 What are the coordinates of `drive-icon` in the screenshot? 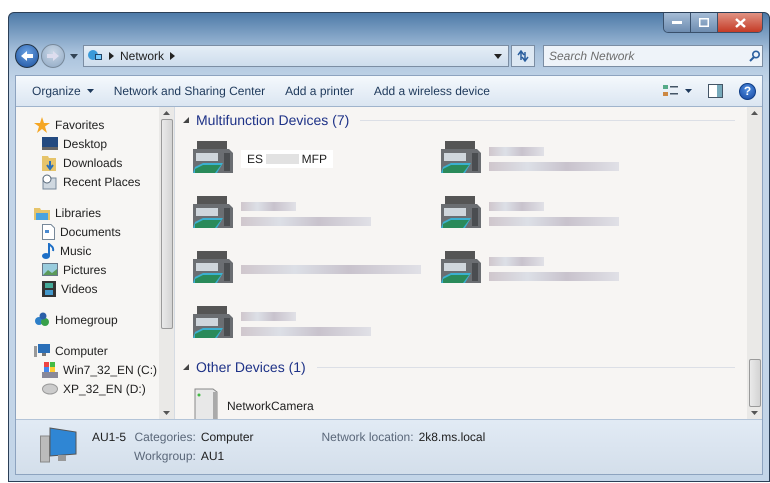 It's located at (50, 370).